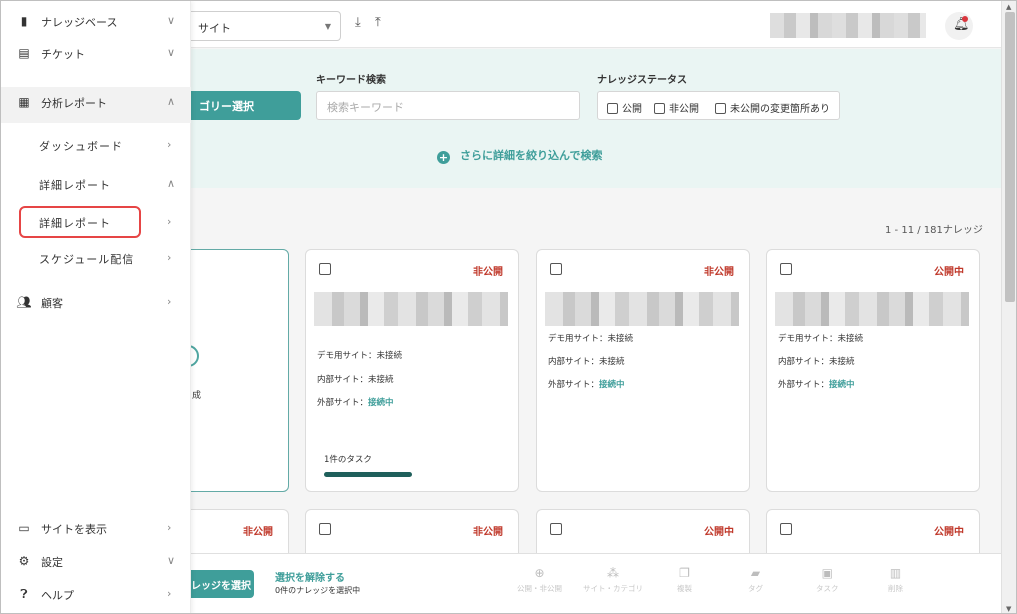  Describe the element at coordinates (519, 155) in the screenshot. I see `advanced-search-link: + さらに詳細を絞り込んで検索` at that location.